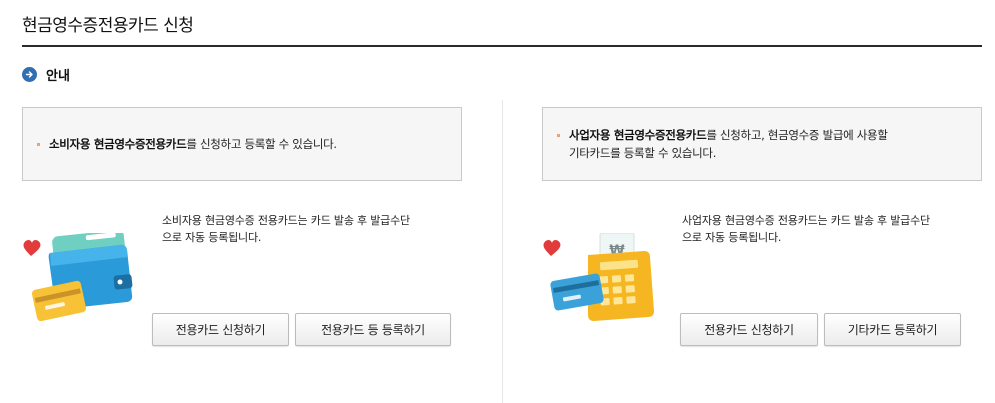 The image size is (995, 403). What do you see at coordinates (29, 74) in the screenshot?
I see `arrow-circle-icon` at bounding box center [29, 74].